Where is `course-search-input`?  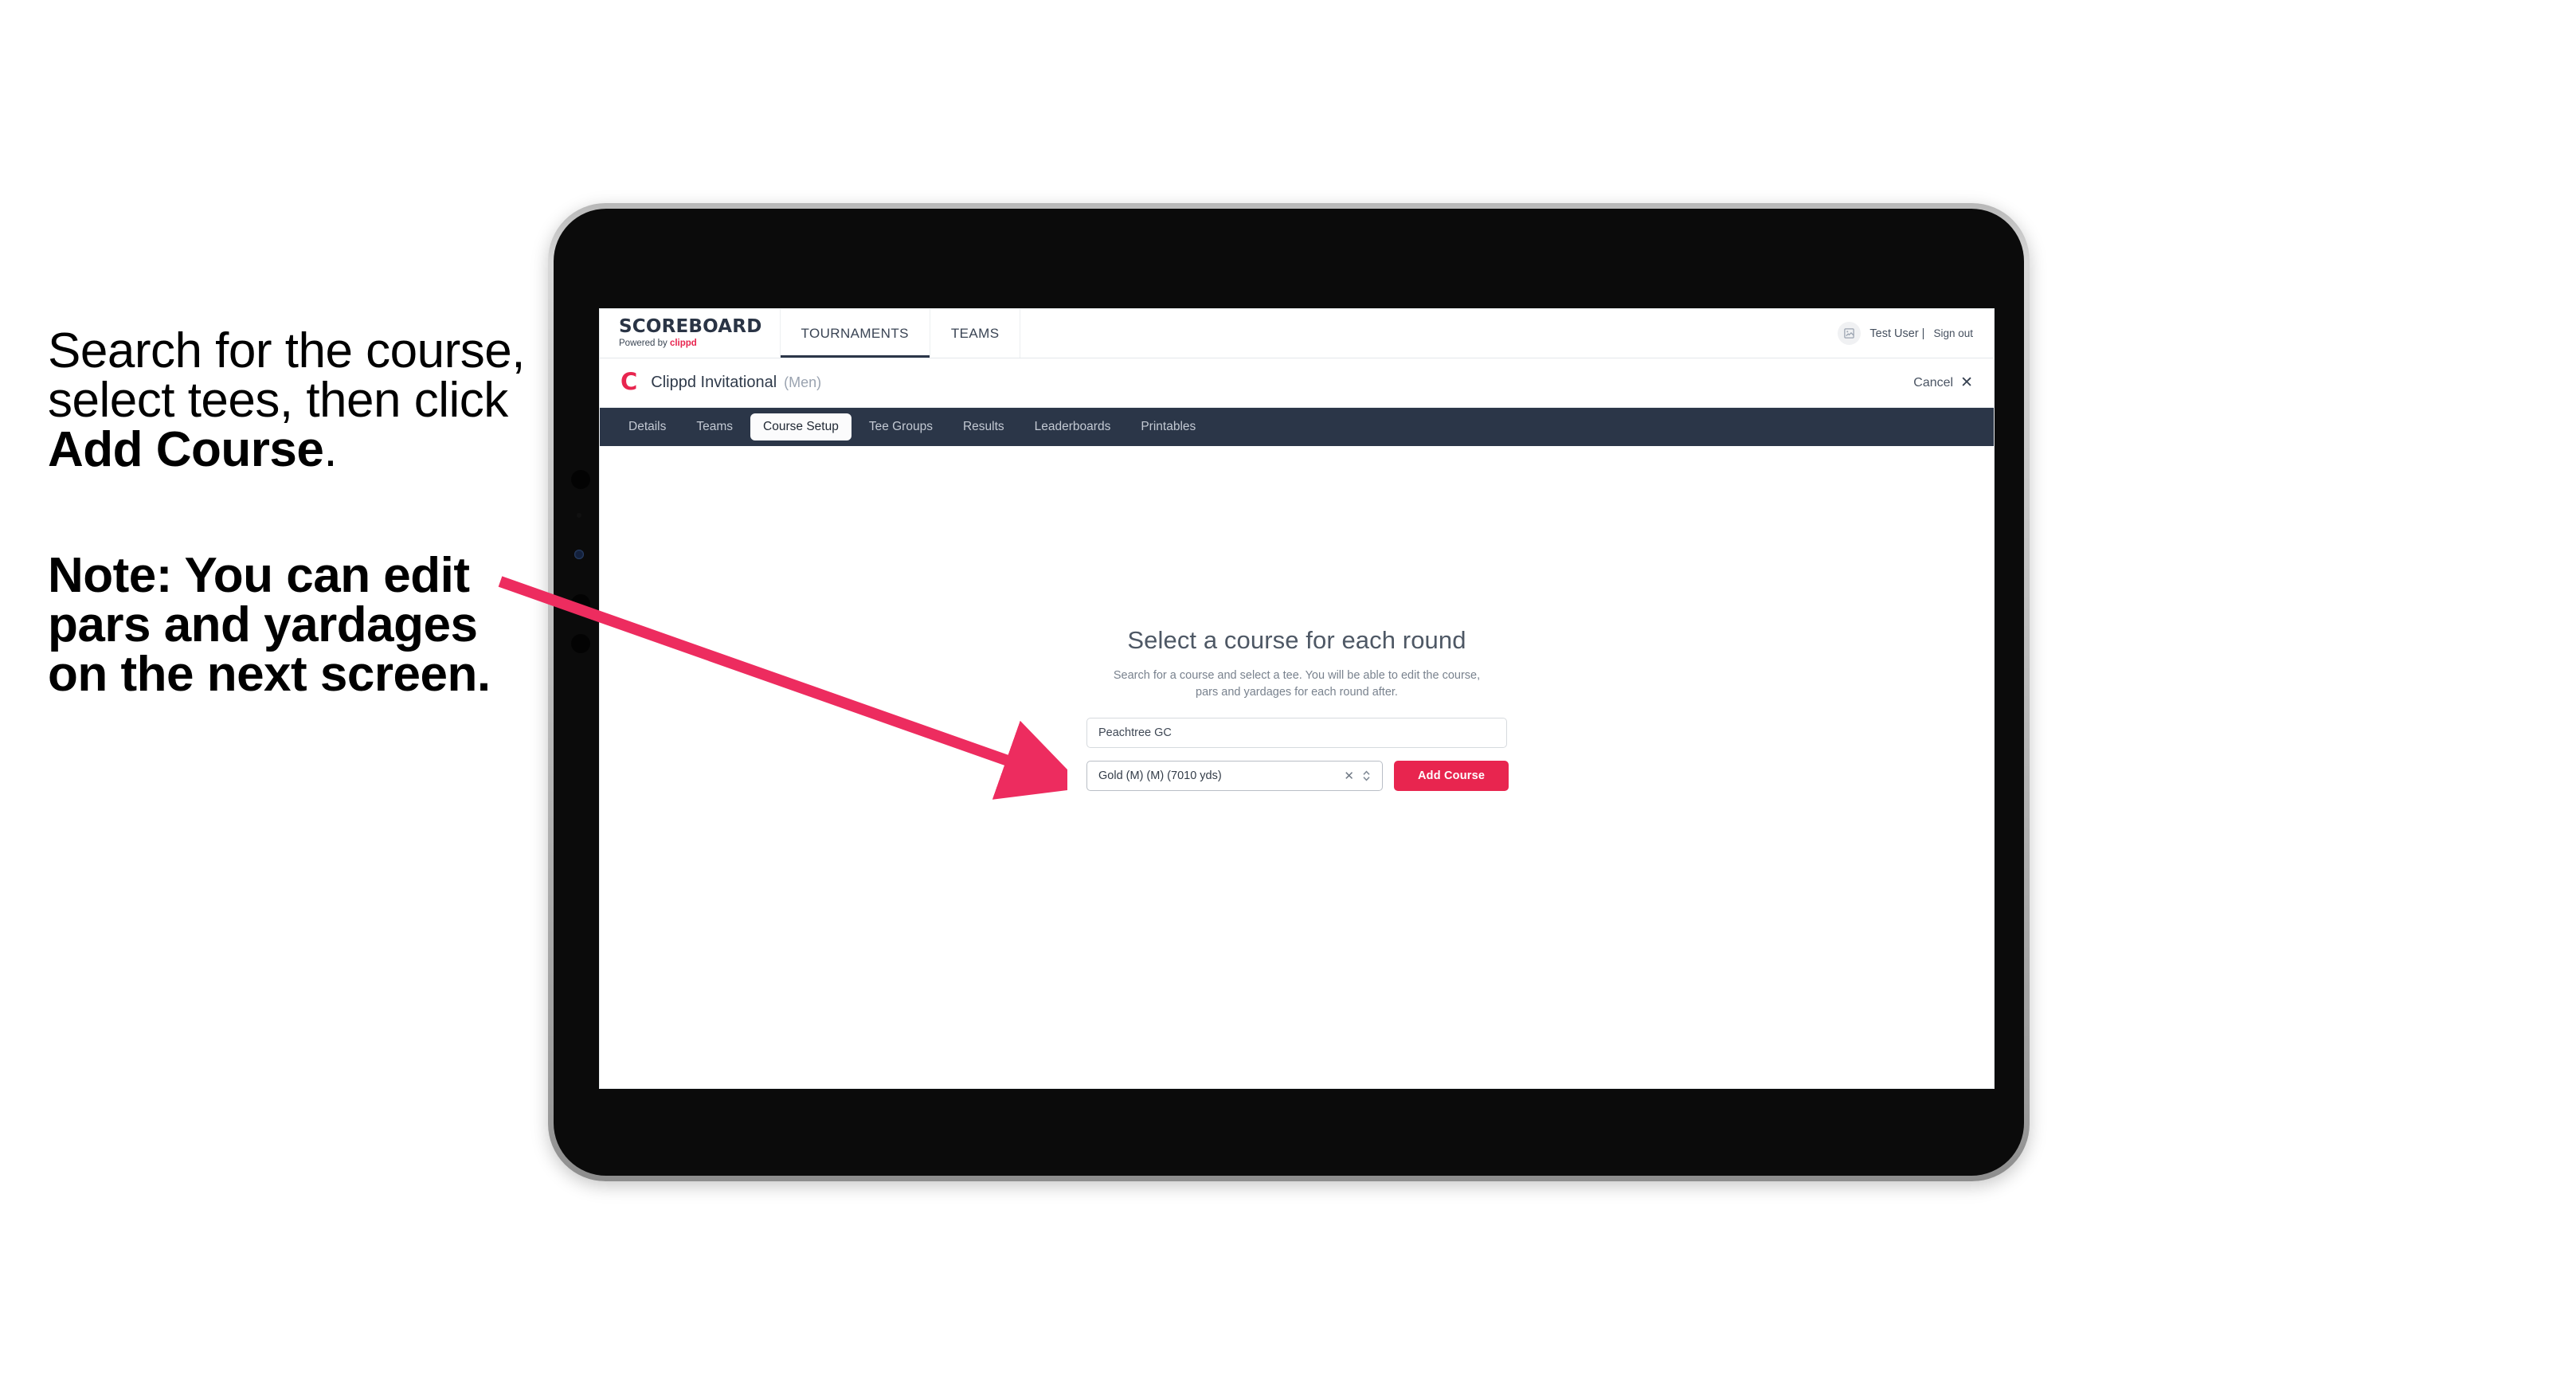
course-search-input is located at coordinates (1296, 733).